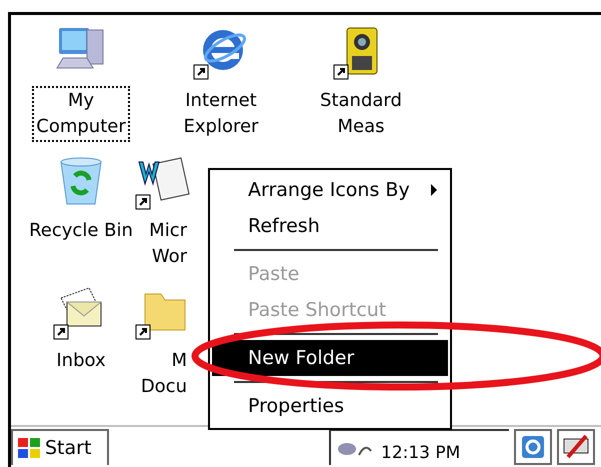  Describe the element at coordinates (81, 231) in the screenshot. I see `icon-label: Recycle Bin` at that location.